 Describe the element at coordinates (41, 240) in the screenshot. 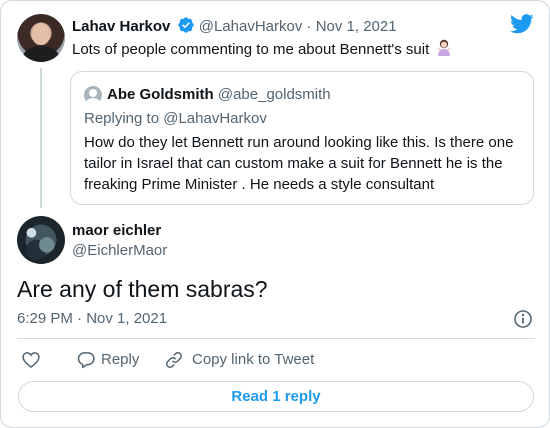

I see `main-avatar` at that location.